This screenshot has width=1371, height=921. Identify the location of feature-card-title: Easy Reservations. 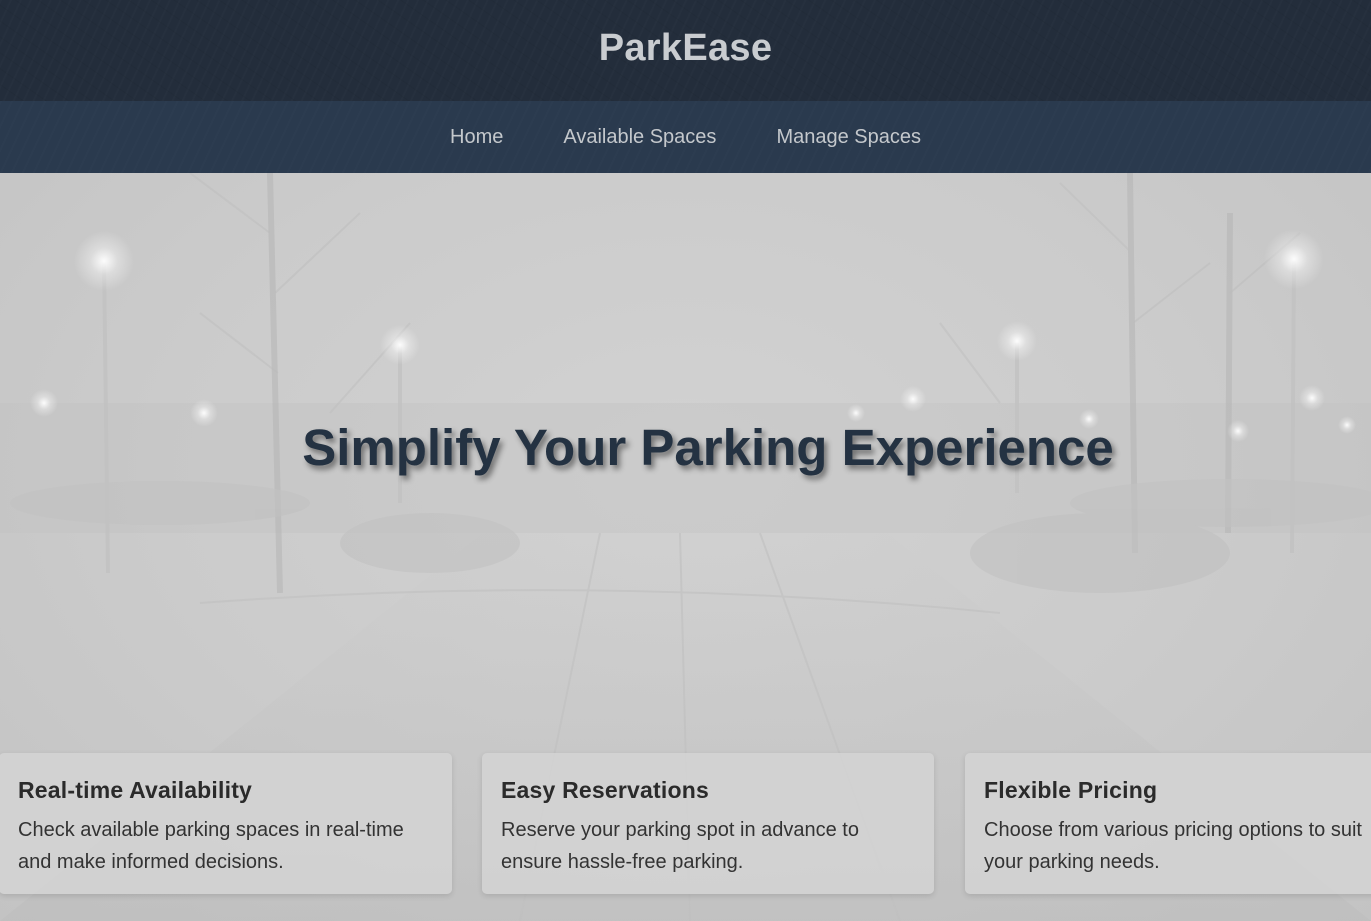
(605, 790).